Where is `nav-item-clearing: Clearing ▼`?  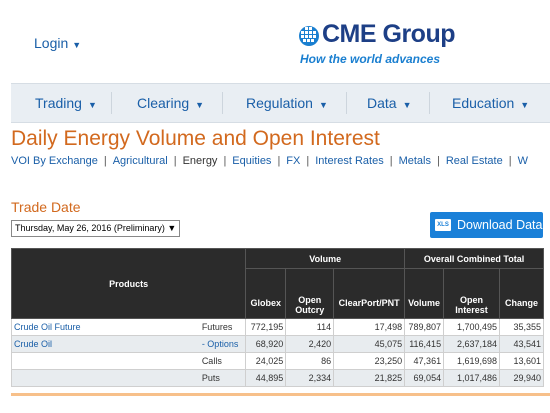 nav-item-clearing: Clearing ▼ is located at coordinates (170, 103).